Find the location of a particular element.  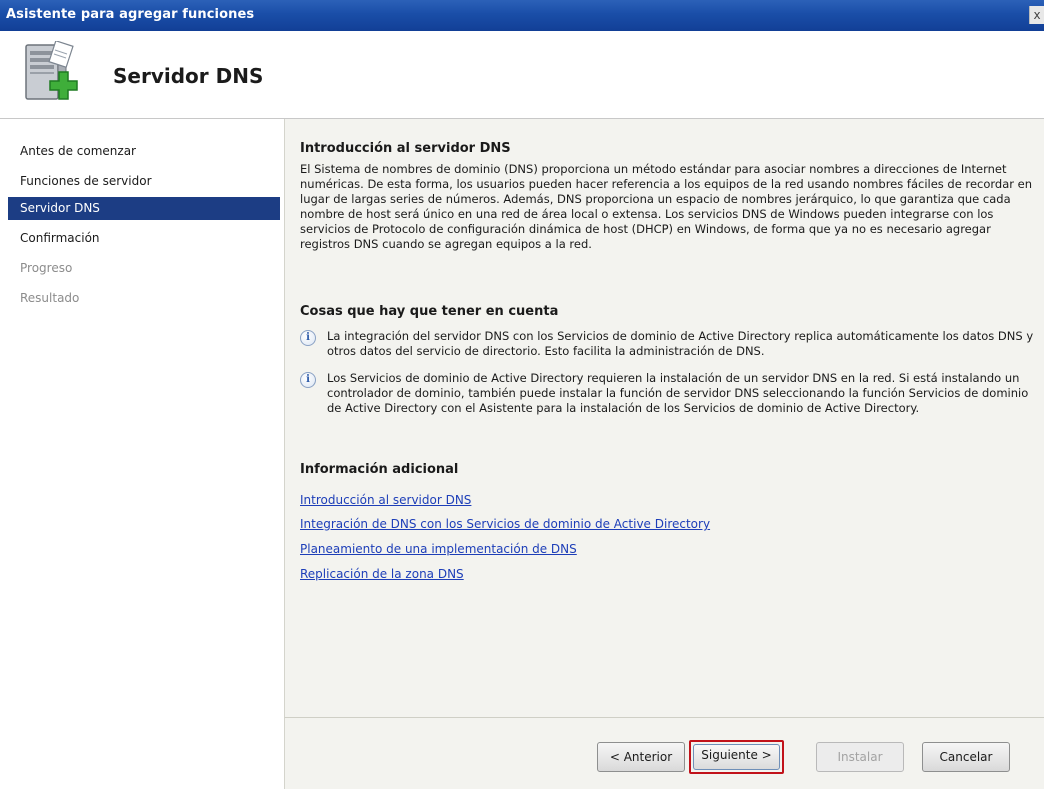

button-bar: < Anterior Siguiente > Instalar Cancelar is located at coordinates (664, 753).